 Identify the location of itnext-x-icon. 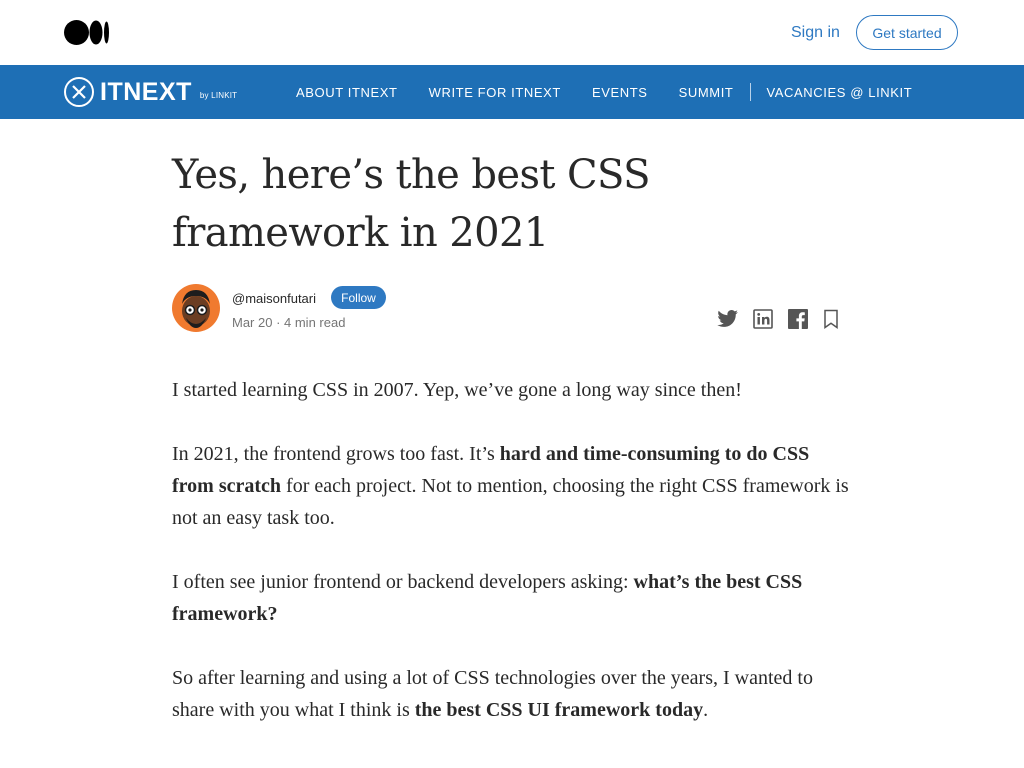
(79, 92).